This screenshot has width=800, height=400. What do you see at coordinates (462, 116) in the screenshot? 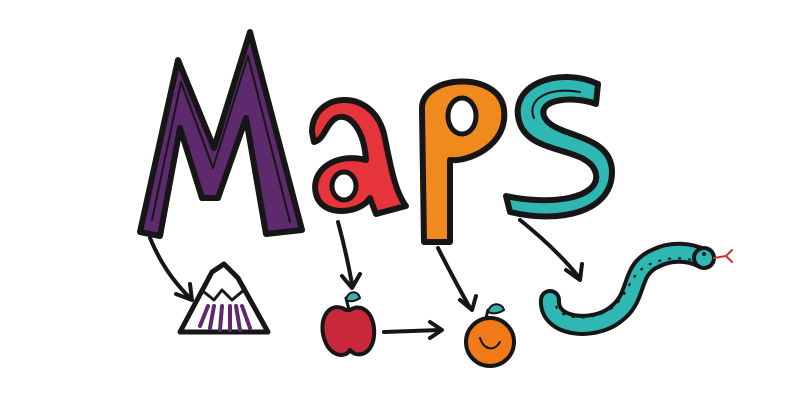
I see `letter-p-hole` at bounding box center [462, 116].